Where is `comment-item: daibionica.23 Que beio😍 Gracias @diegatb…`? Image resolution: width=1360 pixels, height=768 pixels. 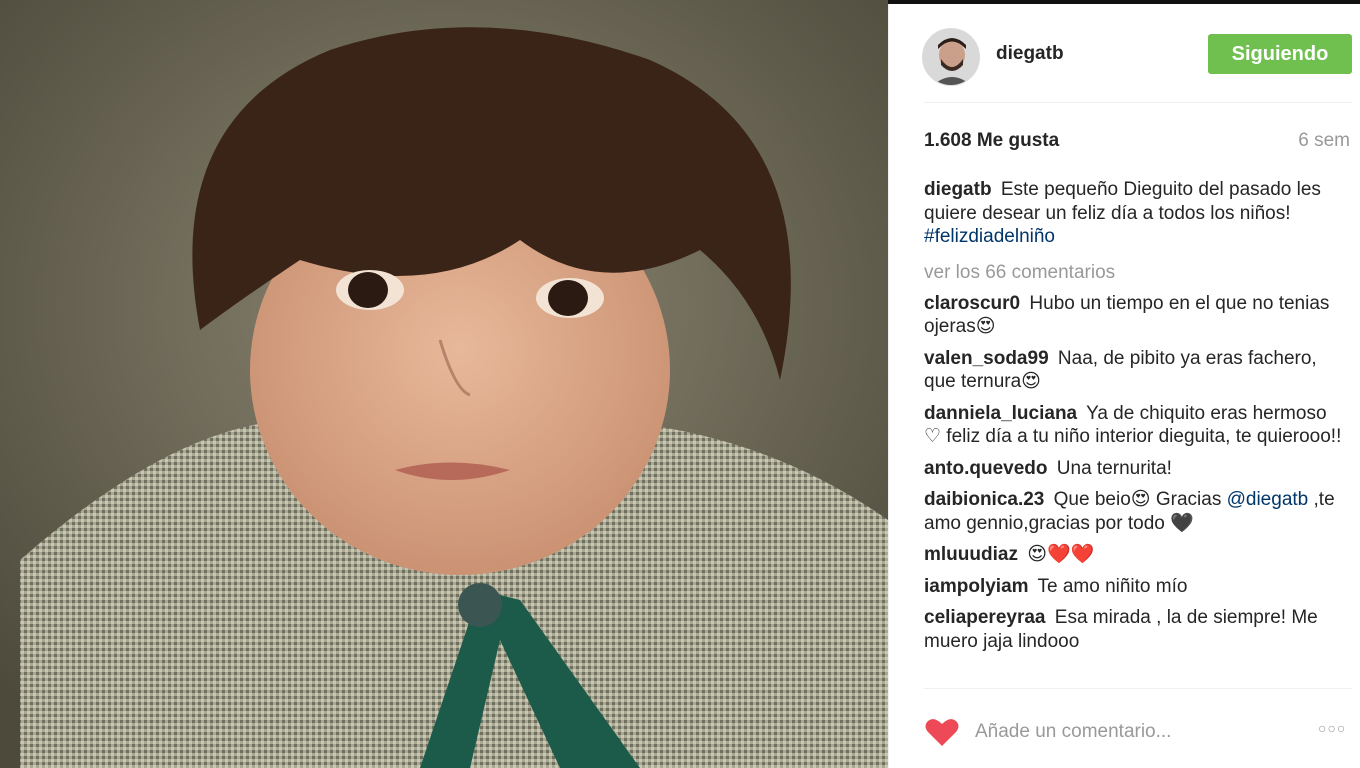 comment-item: daibionica.23 Que beio😍 Gracias @diegatb… is located at coordinates (1134, 511).